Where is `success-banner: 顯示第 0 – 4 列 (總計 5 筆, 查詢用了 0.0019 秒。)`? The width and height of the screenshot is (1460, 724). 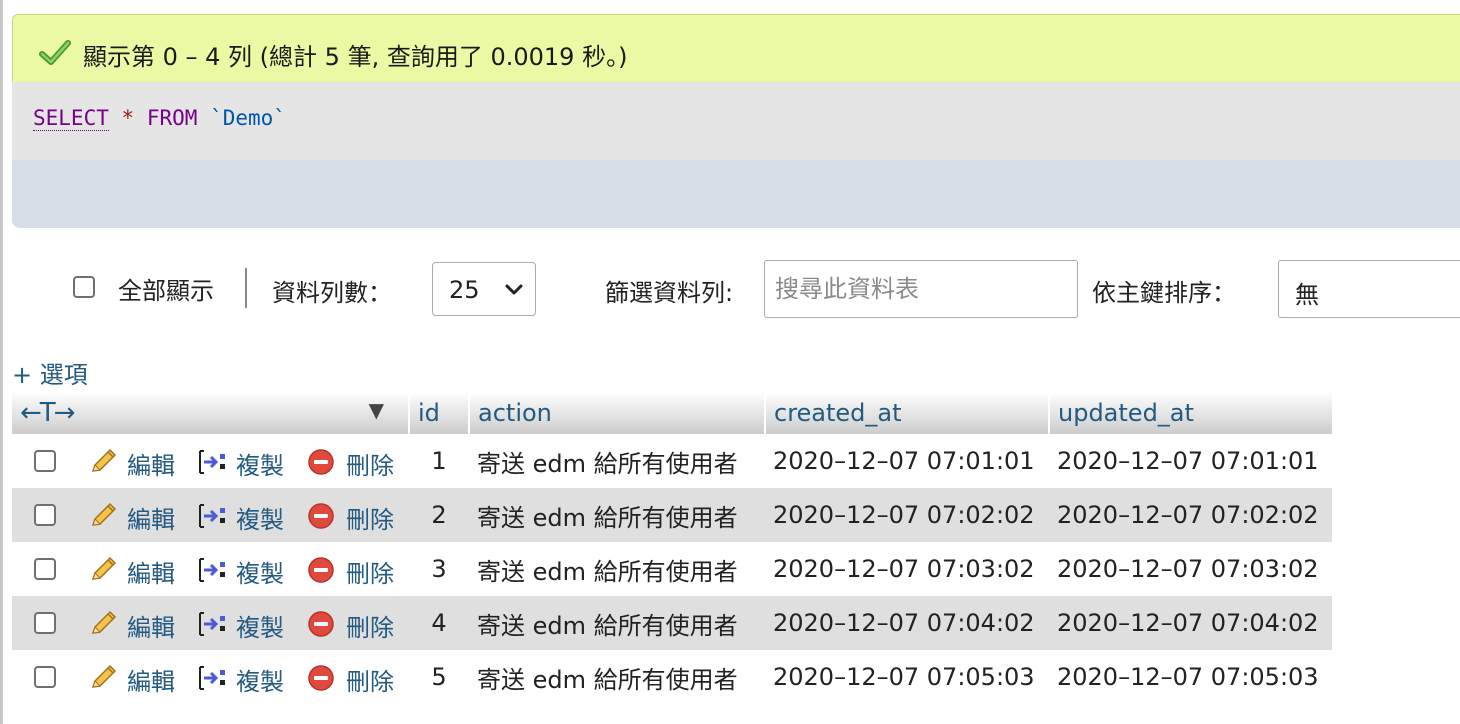 success-banner: 顯示第 0 – 4 列 (總計 5 筆, 查詢用了 0.0019 秒。) is located at coordinates (736, 48).